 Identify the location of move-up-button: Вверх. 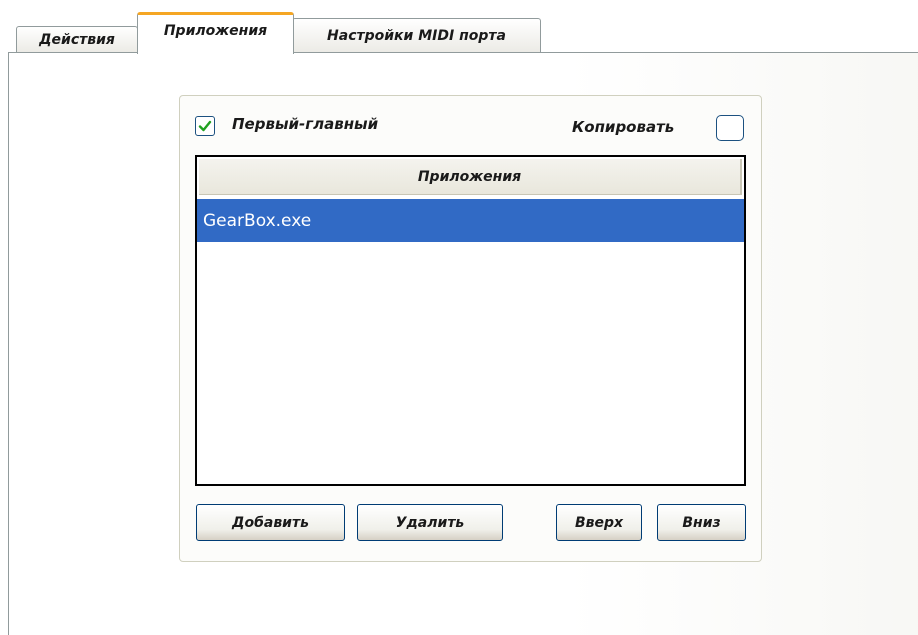
(599, 522).